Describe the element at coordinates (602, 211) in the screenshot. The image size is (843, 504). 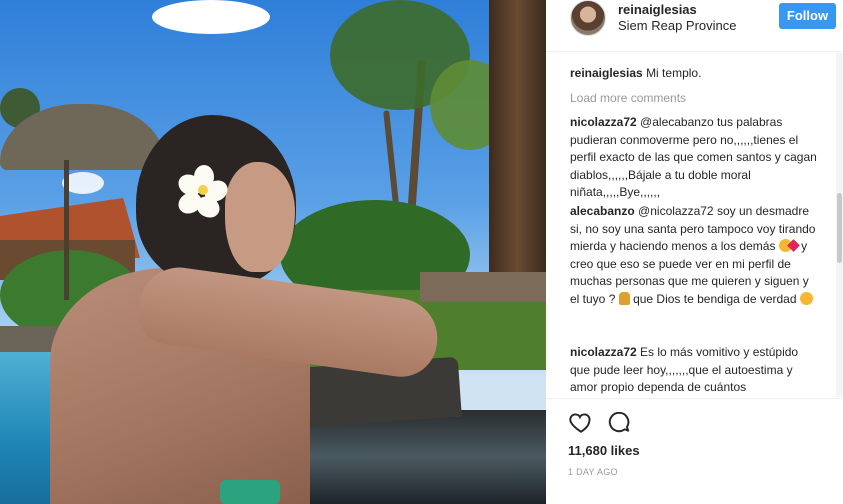
I see `comment-username: alecabanzo` at that location.